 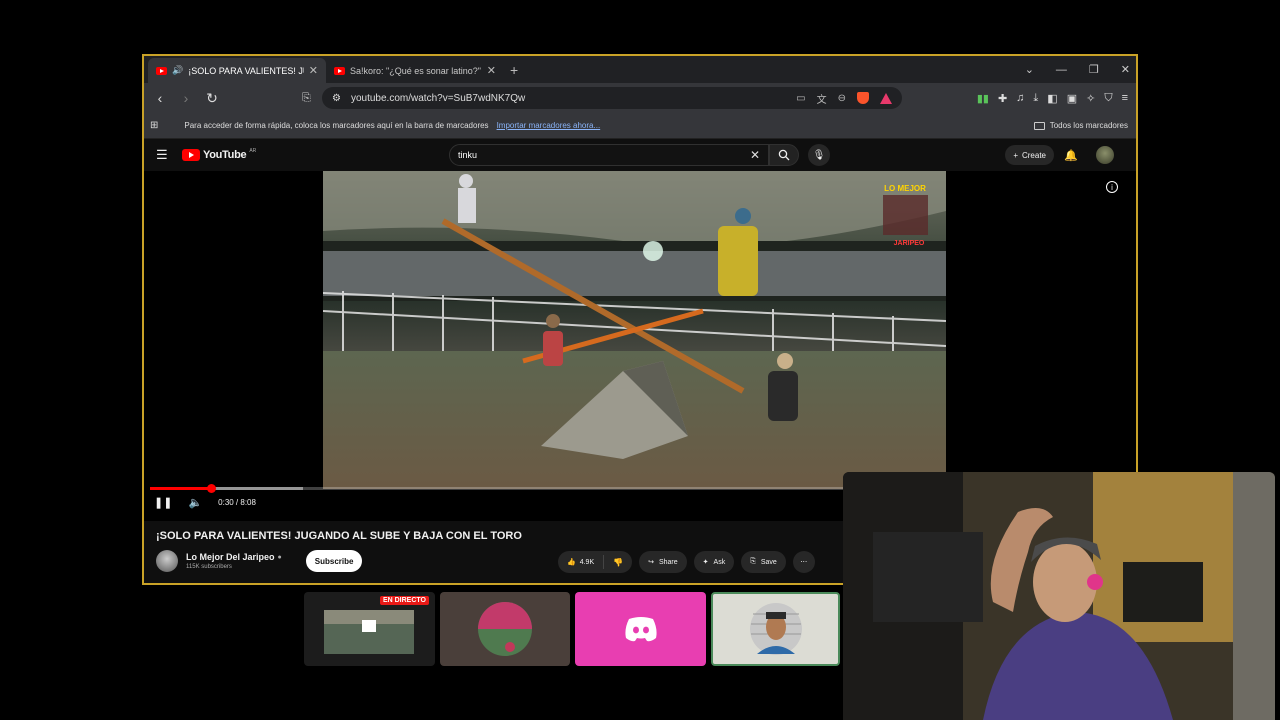 What do you see at coordinates (209, 567) in the screenshot?
I see `subscriber-count: 115K subscribers` at bounding box center [209, 567].